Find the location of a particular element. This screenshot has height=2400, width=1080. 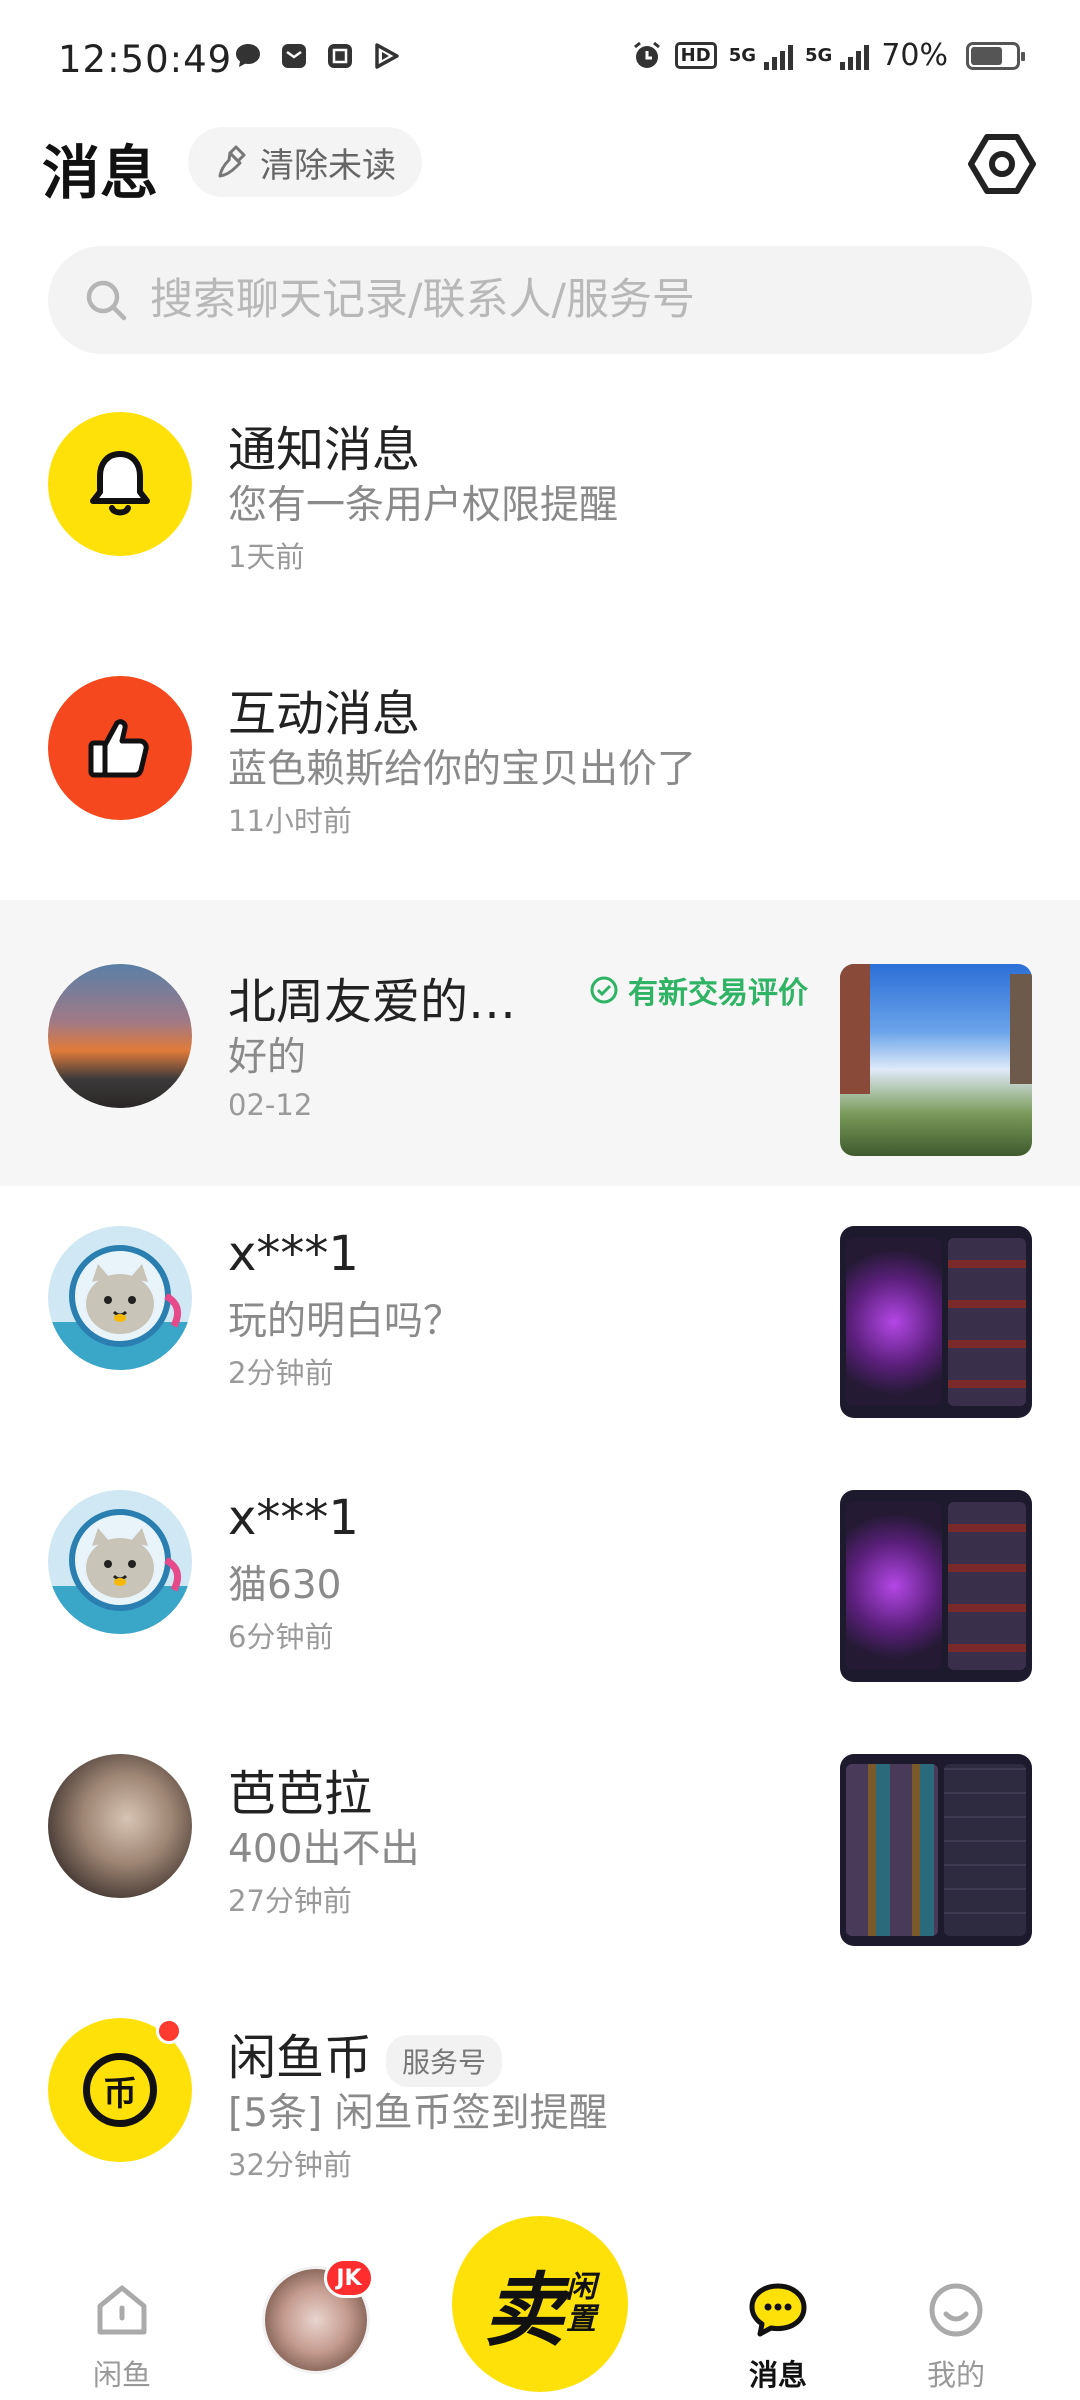

item-time: 32分钟前 is located at coordinates (290, 2165).